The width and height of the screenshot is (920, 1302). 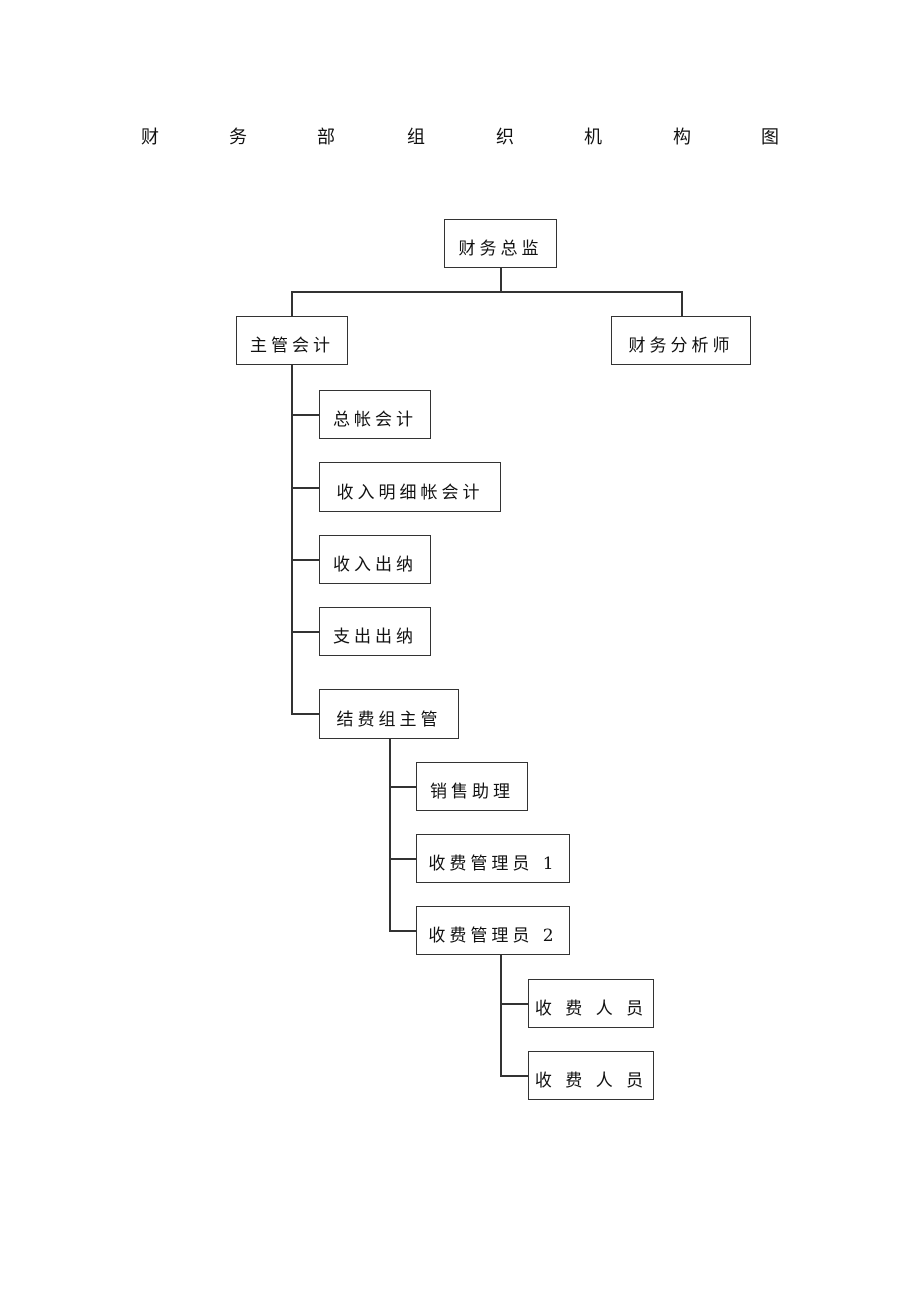 I want to click on node-general-ledger-accountant: 总帐会计, so click(x=375, y=414).